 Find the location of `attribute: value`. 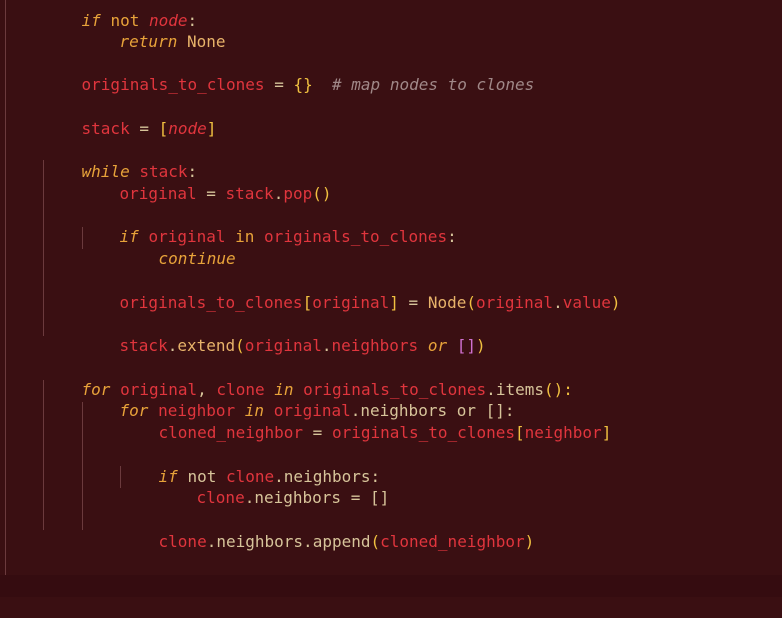

attribute: value is located at coordinates (586, 302).